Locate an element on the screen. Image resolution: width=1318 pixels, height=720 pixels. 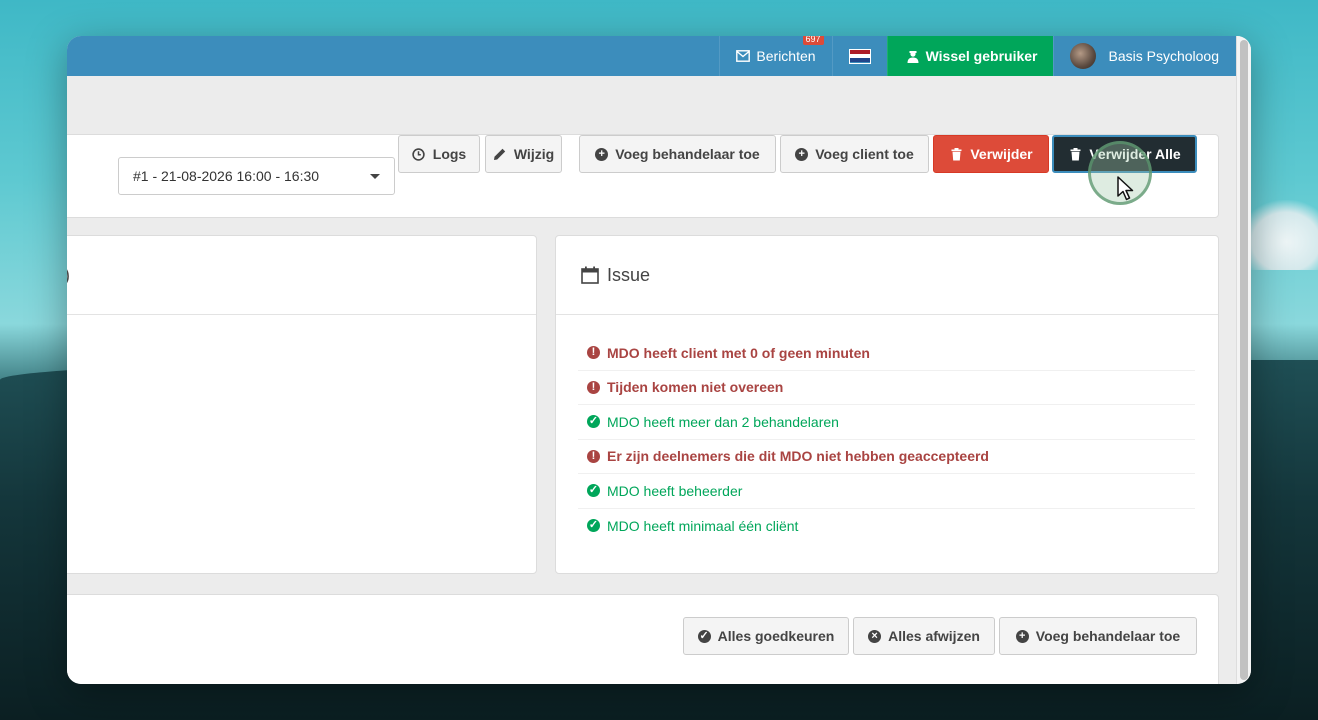
logs-button: Logs is located at coordinates (439, 154).